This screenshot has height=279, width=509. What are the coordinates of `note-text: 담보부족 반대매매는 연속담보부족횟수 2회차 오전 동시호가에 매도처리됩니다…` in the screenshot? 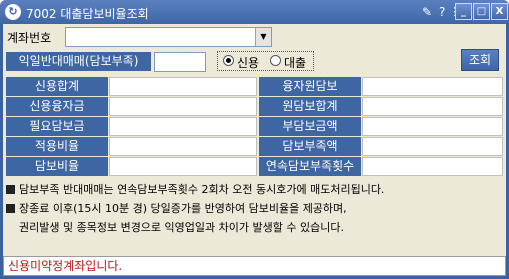 It's located at (202, 189).